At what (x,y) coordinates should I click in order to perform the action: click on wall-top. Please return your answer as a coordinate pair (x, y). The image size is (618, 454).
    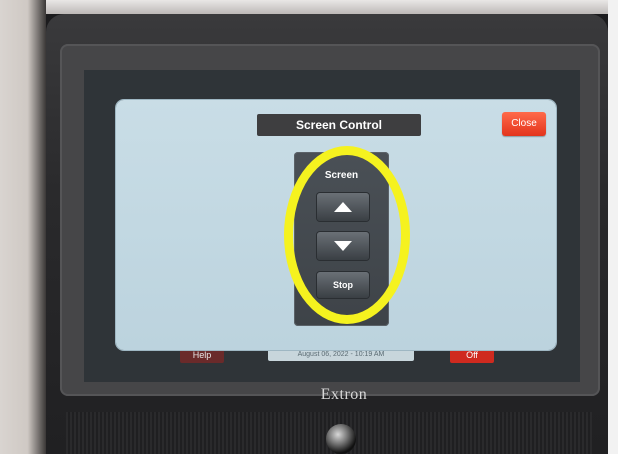
    Looking at the image, I should click on (309, 7).